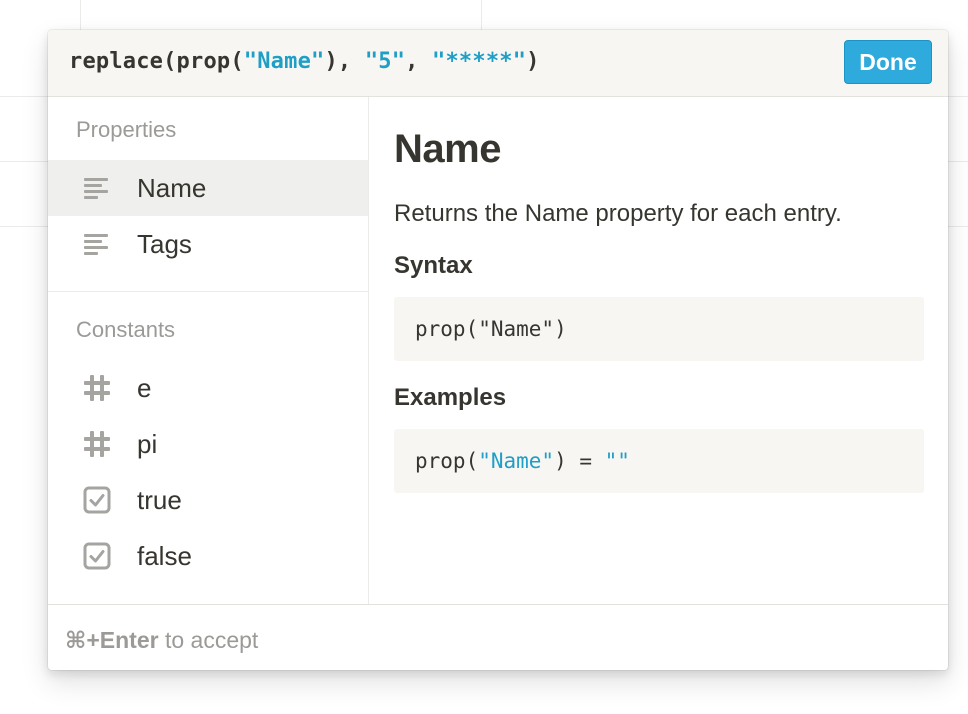 This screenshot has width=968, height=714. I want to click on formula-input: replace(prop("Name"), "5", "*****"), so click(449, 61).